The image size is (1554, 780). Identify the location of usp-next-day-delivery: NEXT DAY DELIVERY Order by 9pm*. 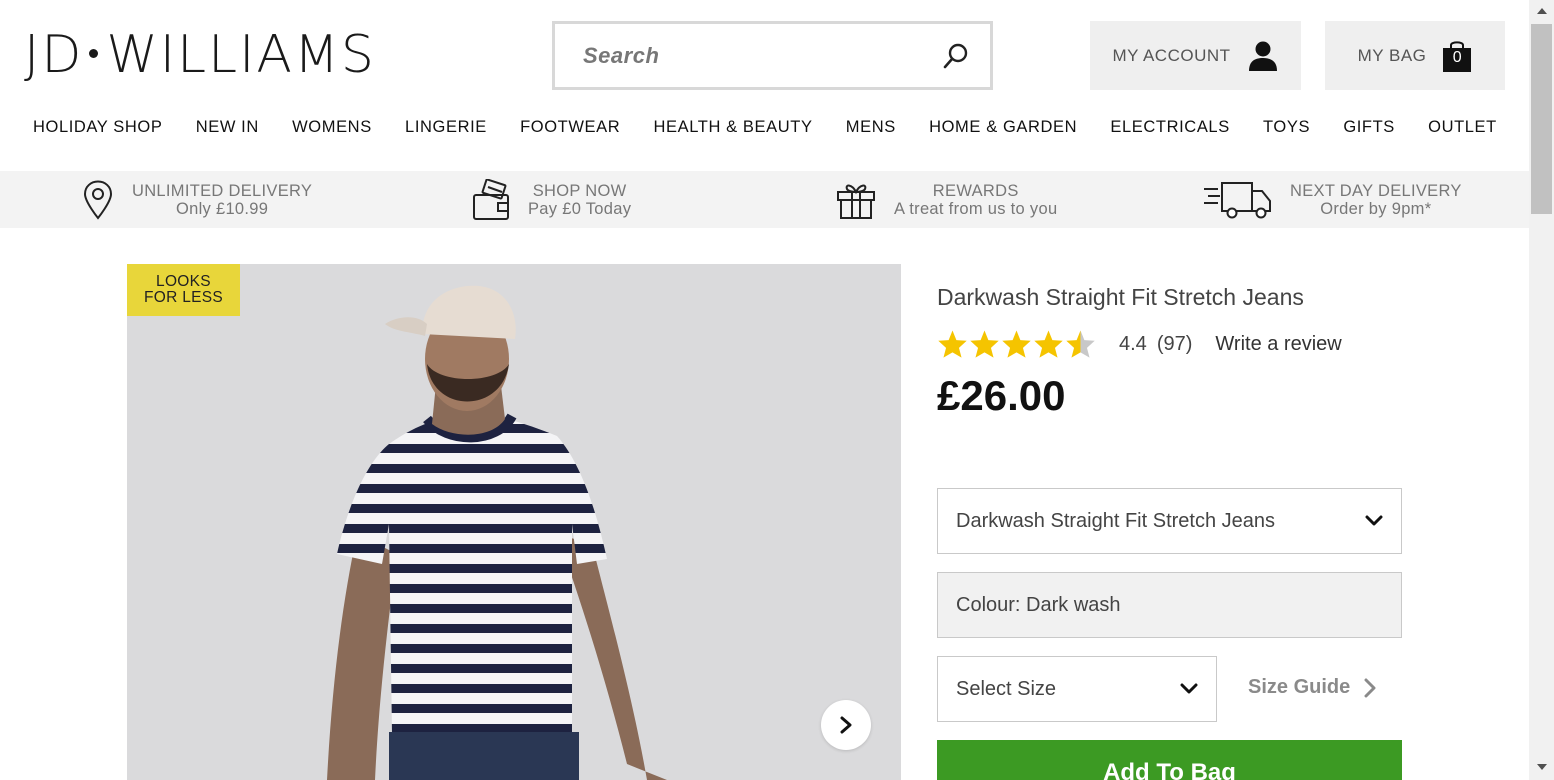
(1332, 199).